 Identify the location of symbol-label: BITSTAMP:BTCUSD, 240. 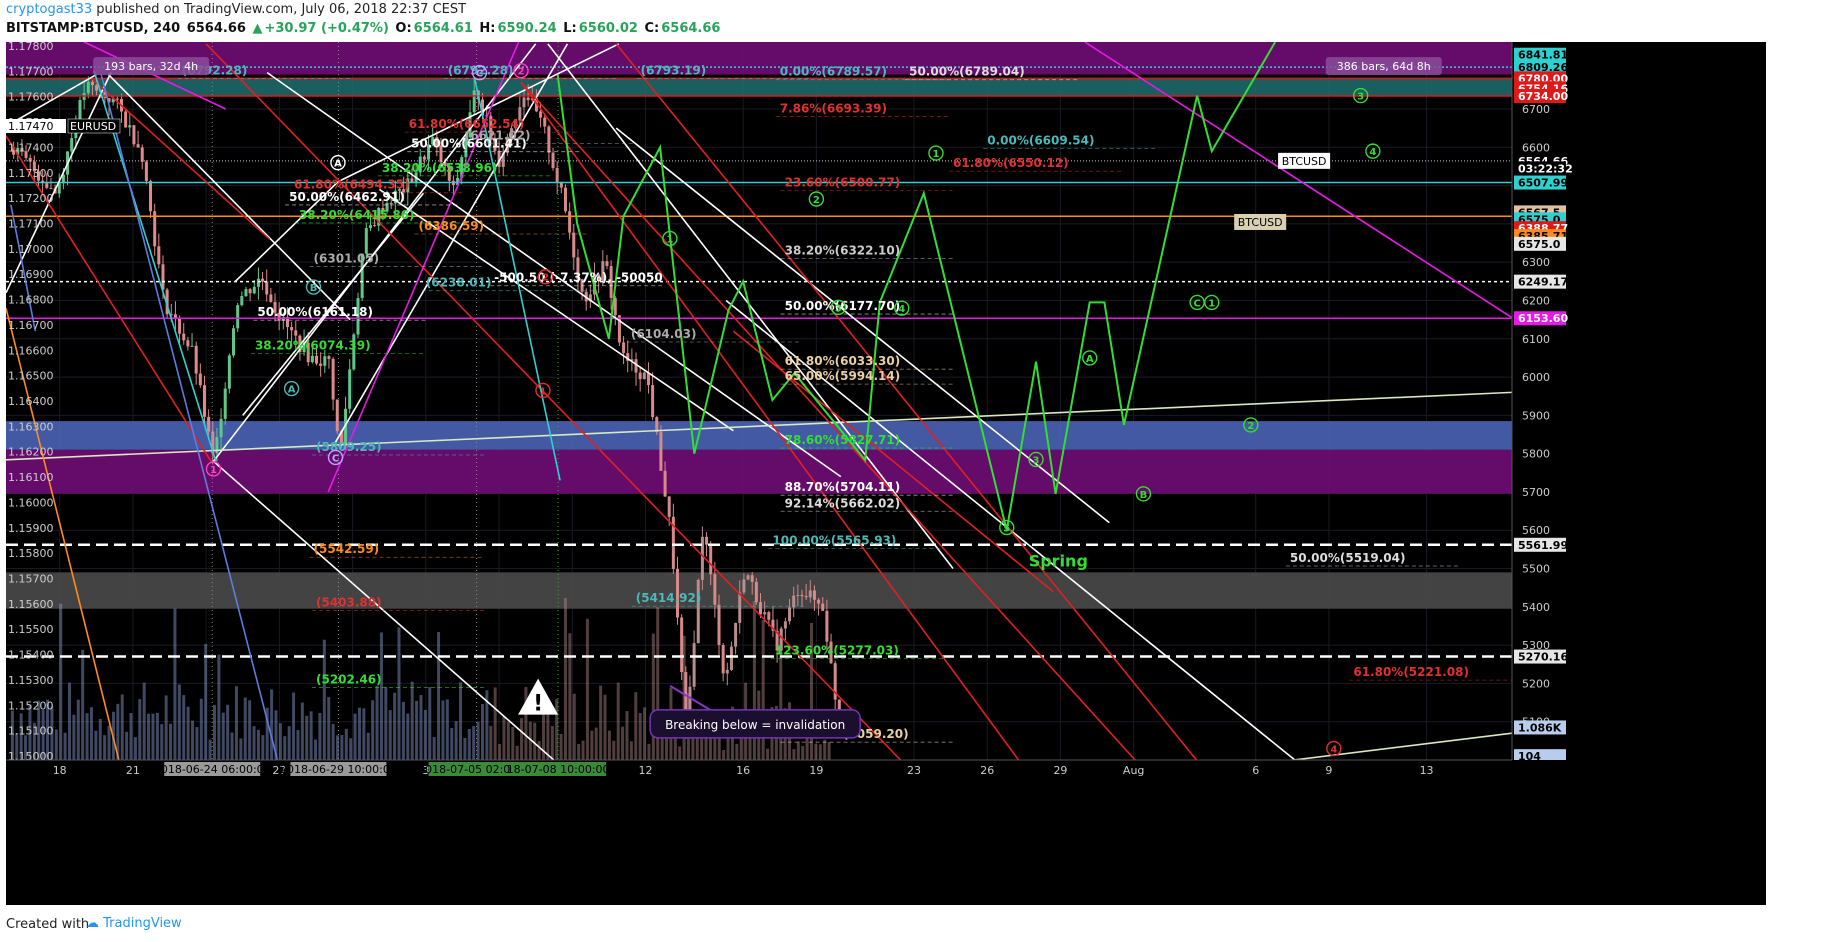
(93, 28).